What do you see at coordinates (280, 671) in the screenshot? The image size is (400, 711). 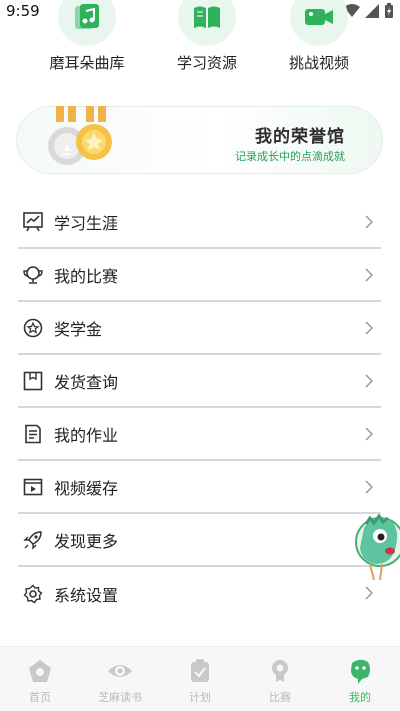 I see `medal-icon` at bounding box center [280, 671].